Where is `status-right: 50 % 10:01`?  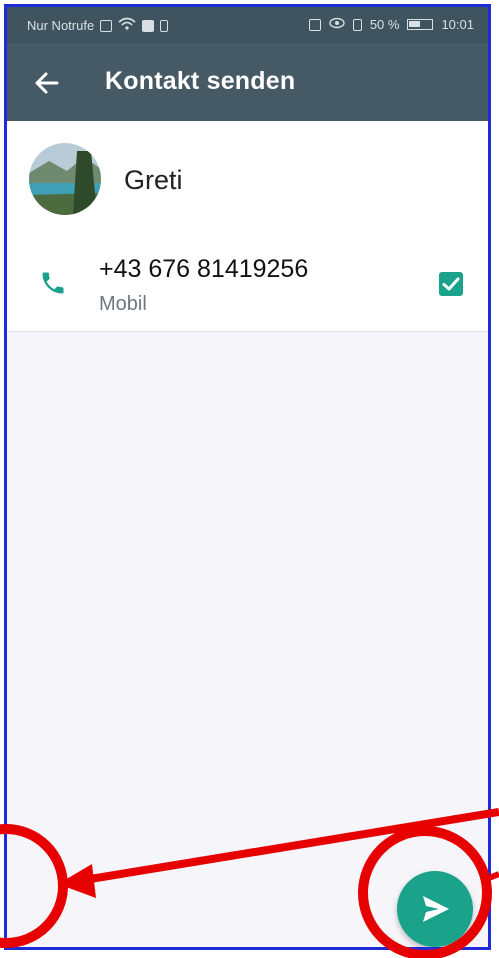 status-right: 50 % 10:01 is located at coordinates (391, 24).